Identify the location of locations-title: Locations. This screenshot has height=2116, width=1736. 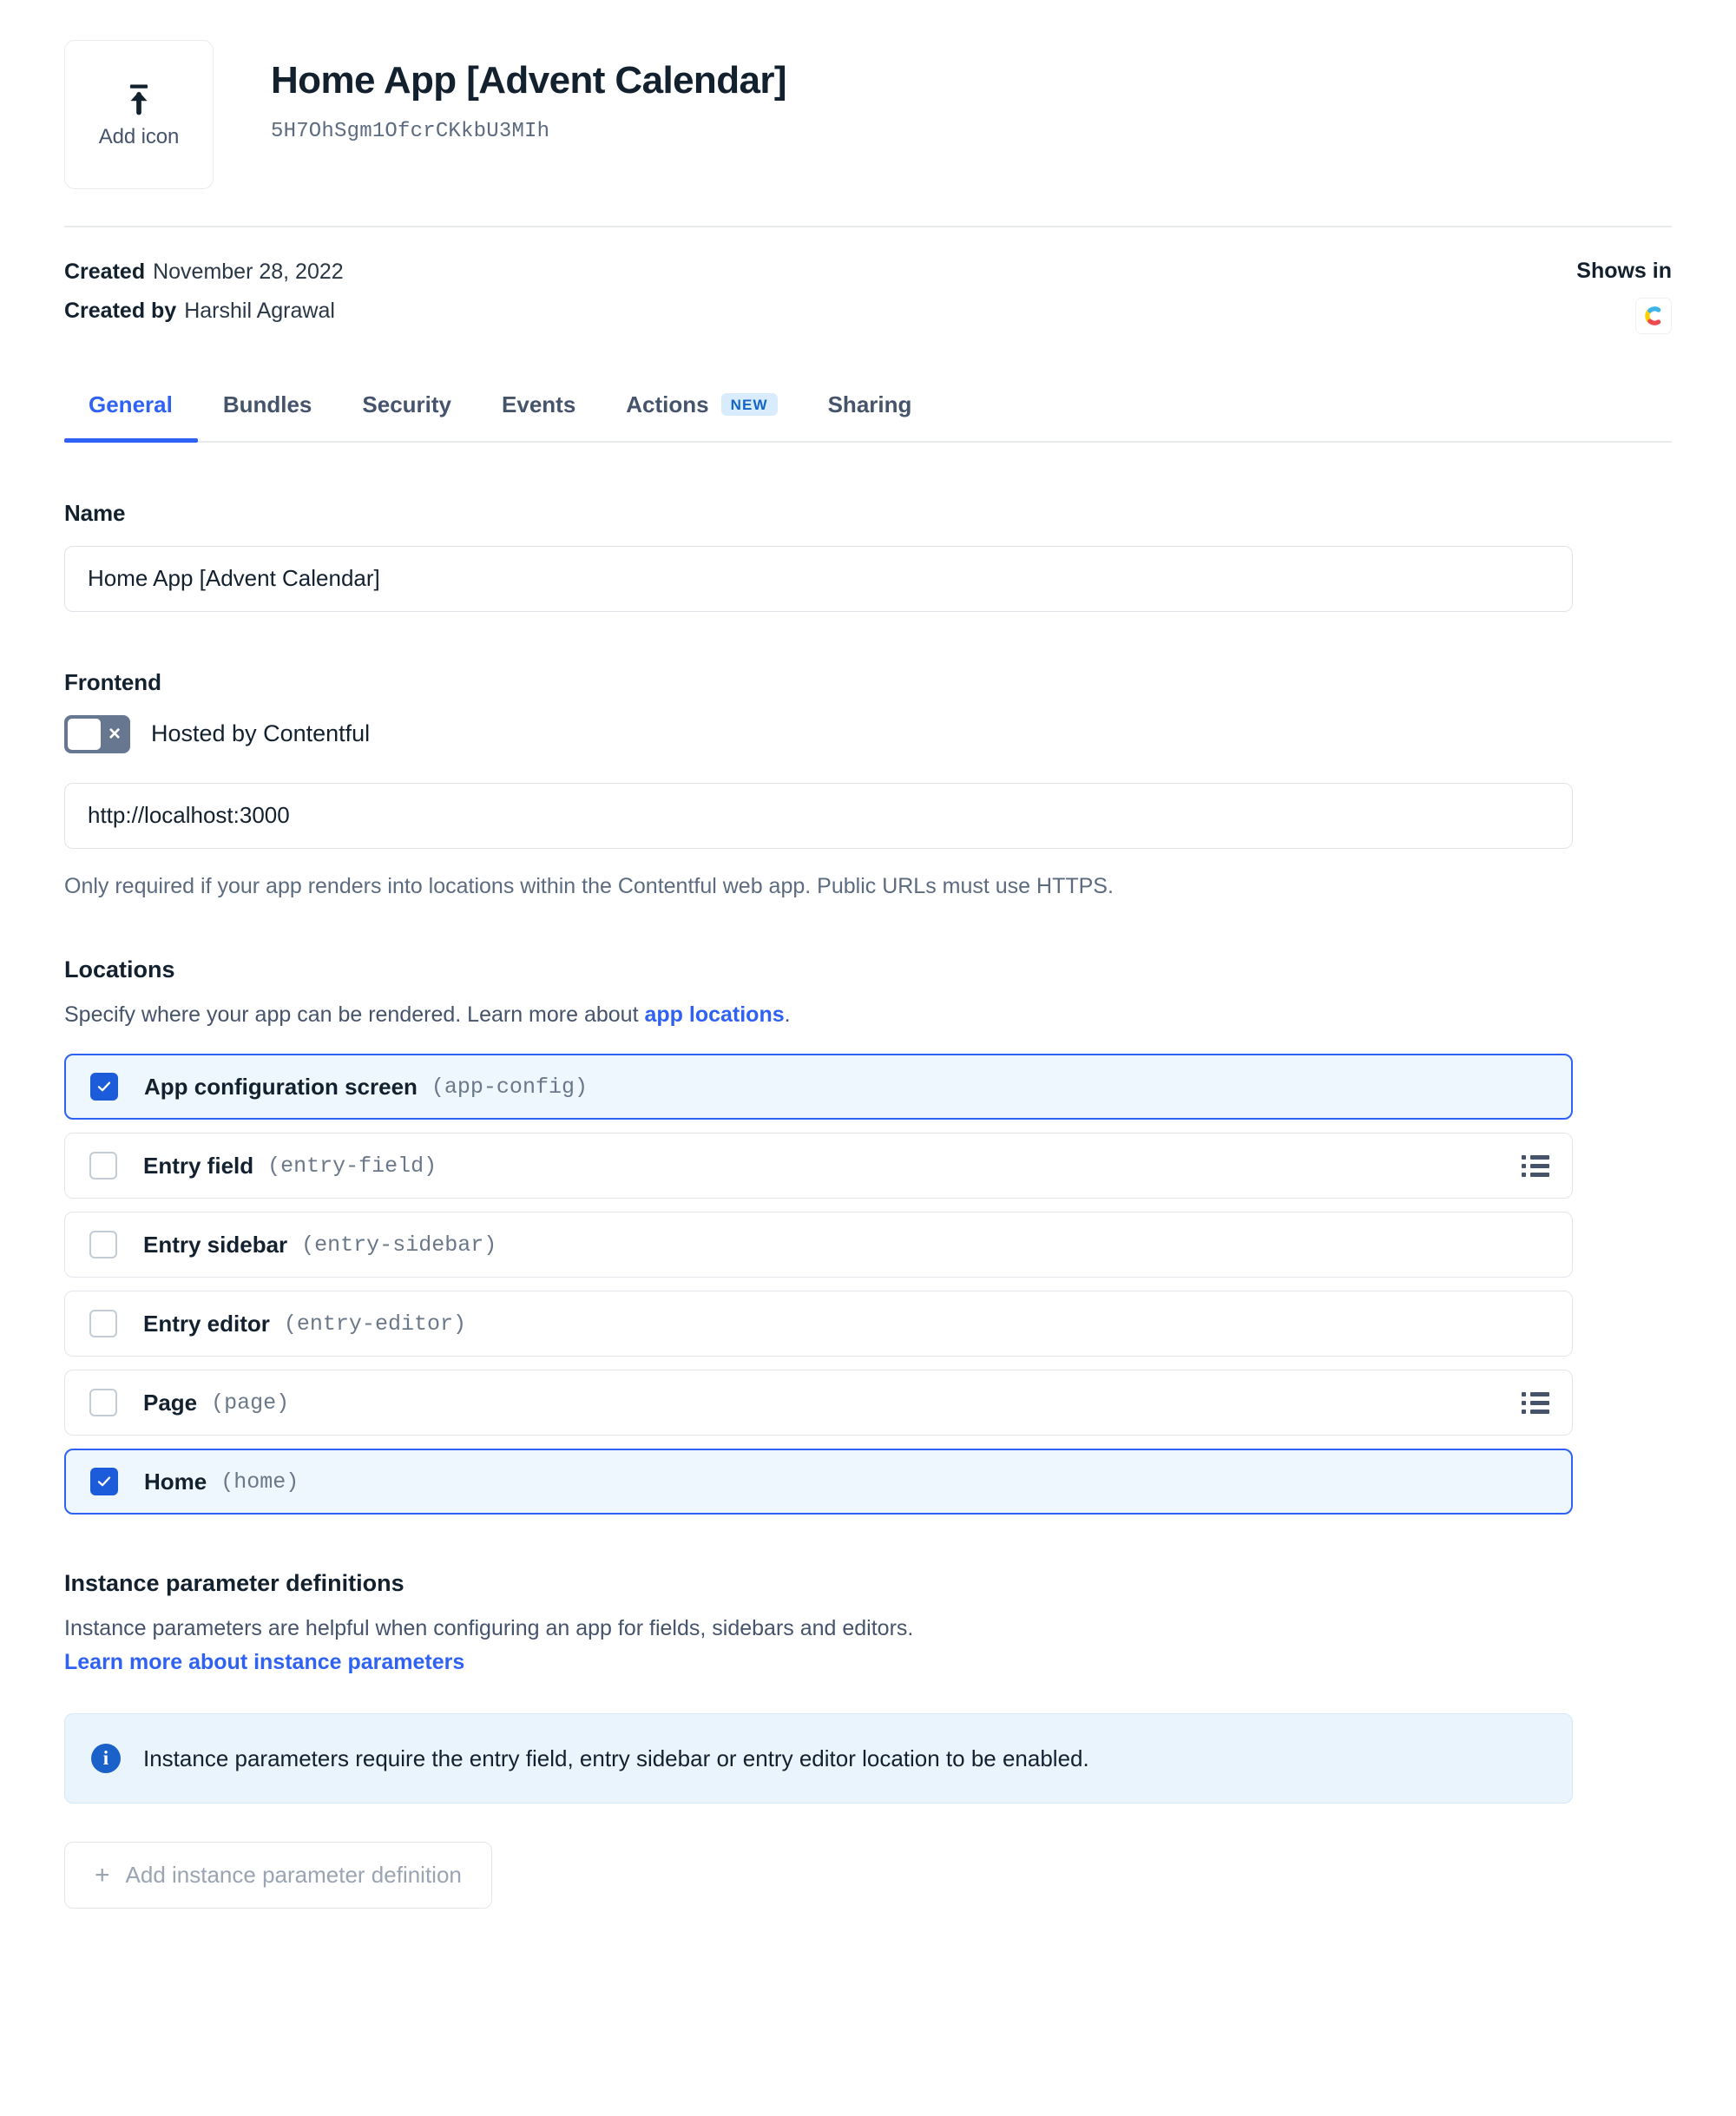
(119, 970).